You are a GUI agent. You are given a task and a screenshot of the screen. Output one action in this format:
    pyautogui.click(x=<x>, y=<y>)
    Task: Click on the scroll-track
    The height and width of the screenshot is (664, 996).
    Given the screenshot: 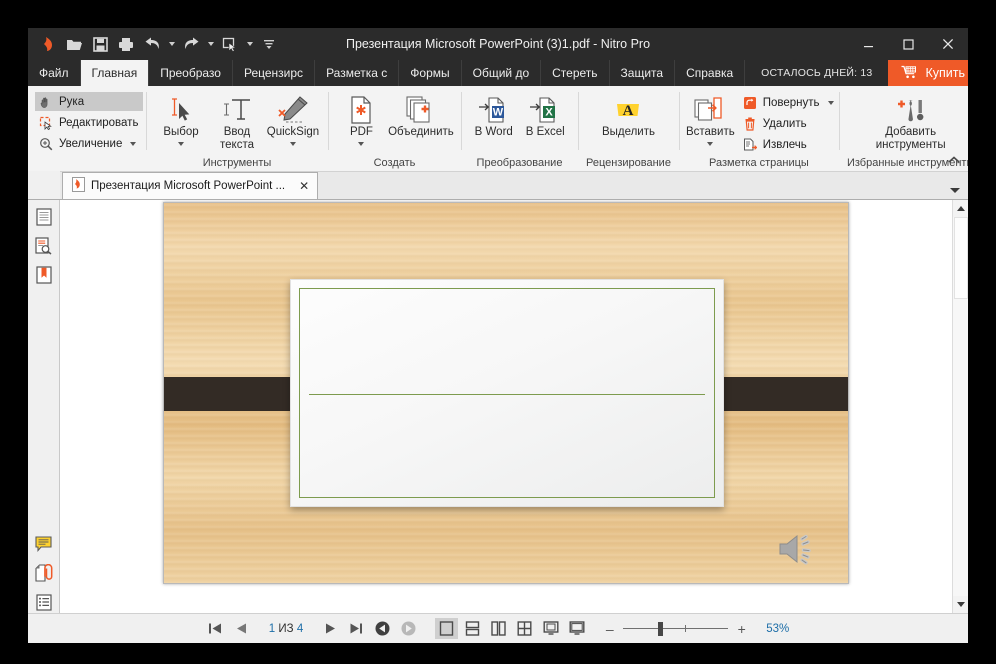 What is the action you would take?
    pyautogui.click(x=960, y=406)
    